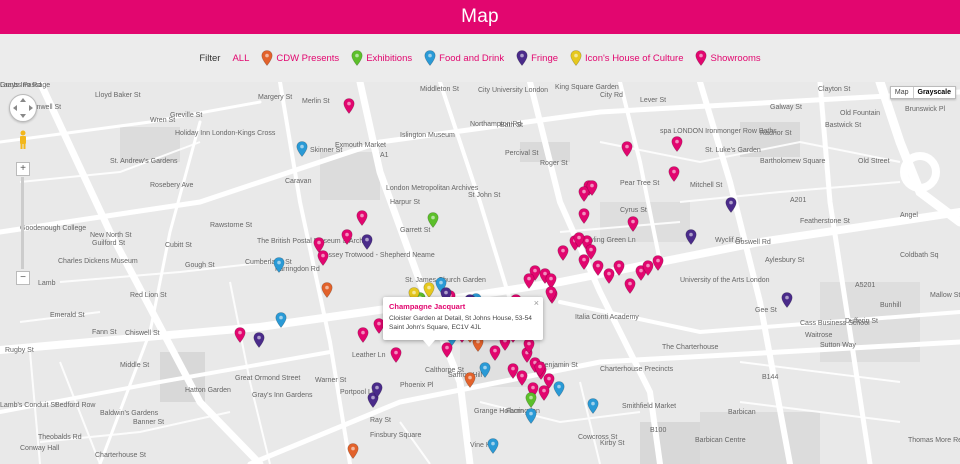 Image resolution: width=960 pixels, height=464 pixels. Describe the element at coordinates (770, 377) in the screenshot. I see `map-street-label: B144` at that location.